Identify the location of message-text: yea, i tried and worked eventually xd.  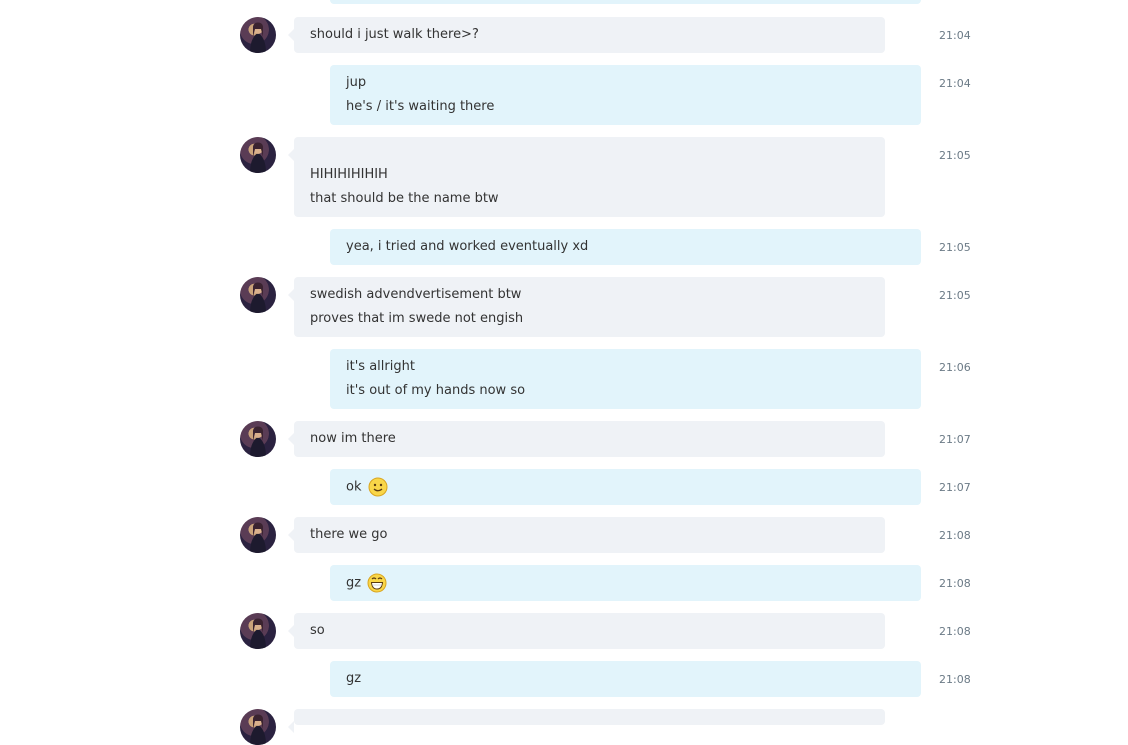
(467, 246).